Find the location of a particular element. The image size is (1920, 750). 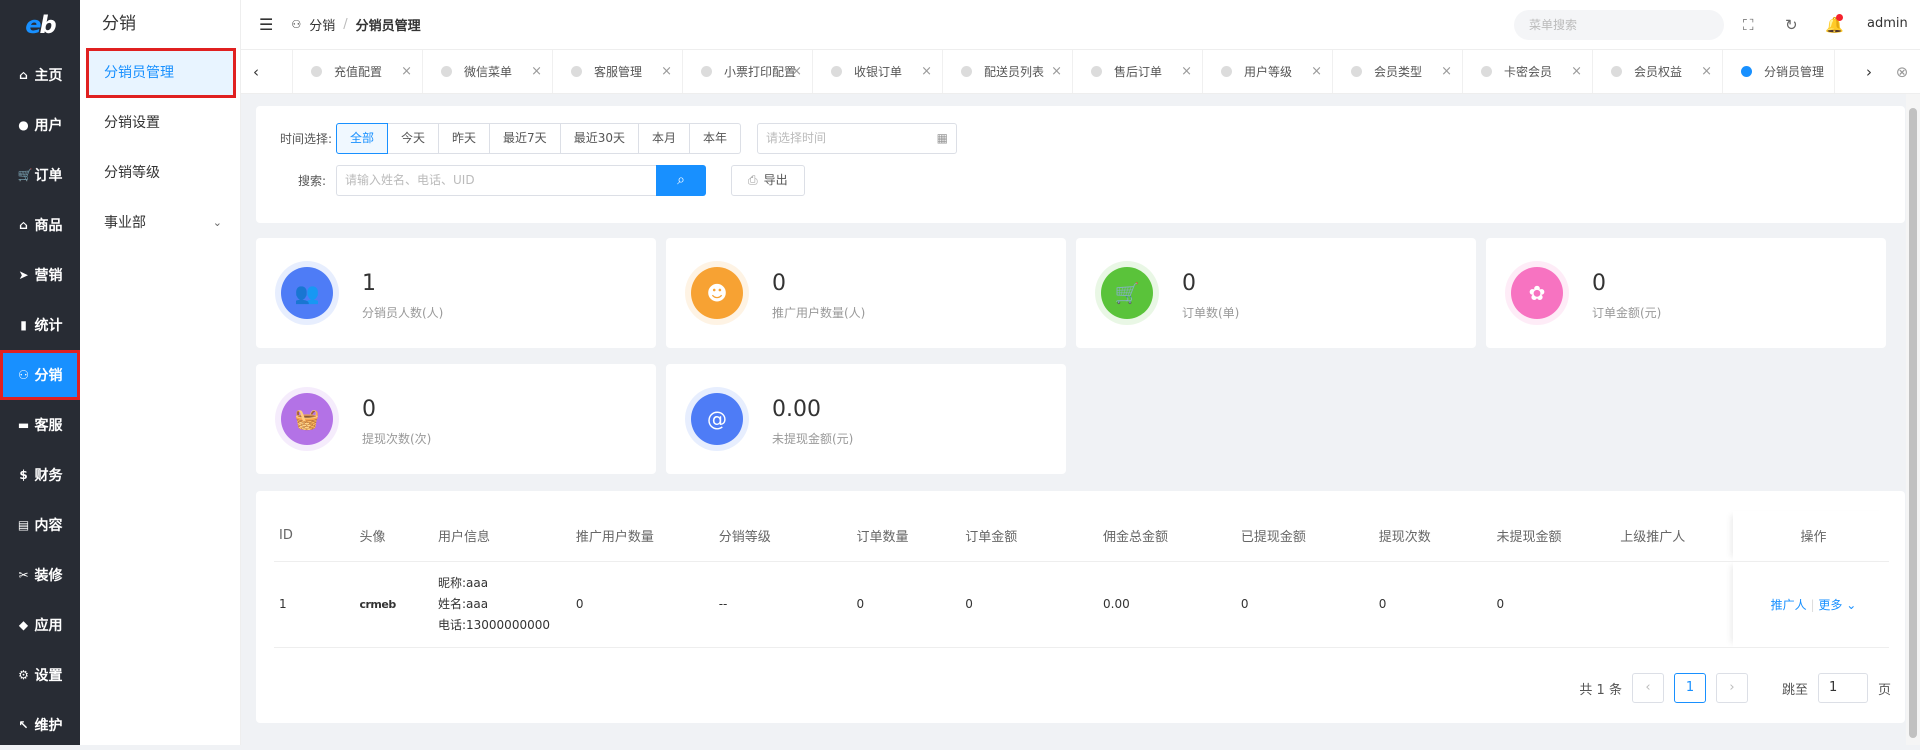

table-header-cell: 订单金额 is located at coordinates (1029, 536).